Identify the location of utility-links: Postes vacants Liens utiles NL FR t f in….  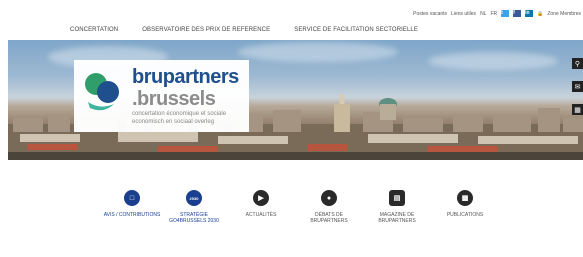
(497, 13).